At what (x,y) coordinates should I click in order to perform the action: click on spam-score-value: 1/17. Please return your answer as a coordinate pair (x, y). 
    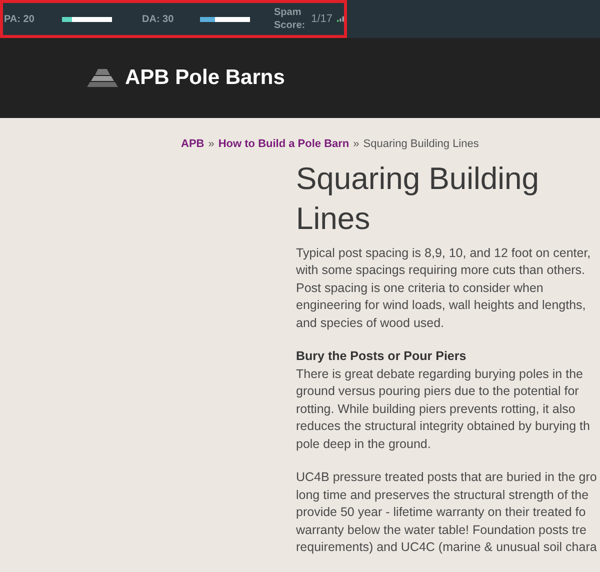
    Looking at the image, I should click on (322, 19).